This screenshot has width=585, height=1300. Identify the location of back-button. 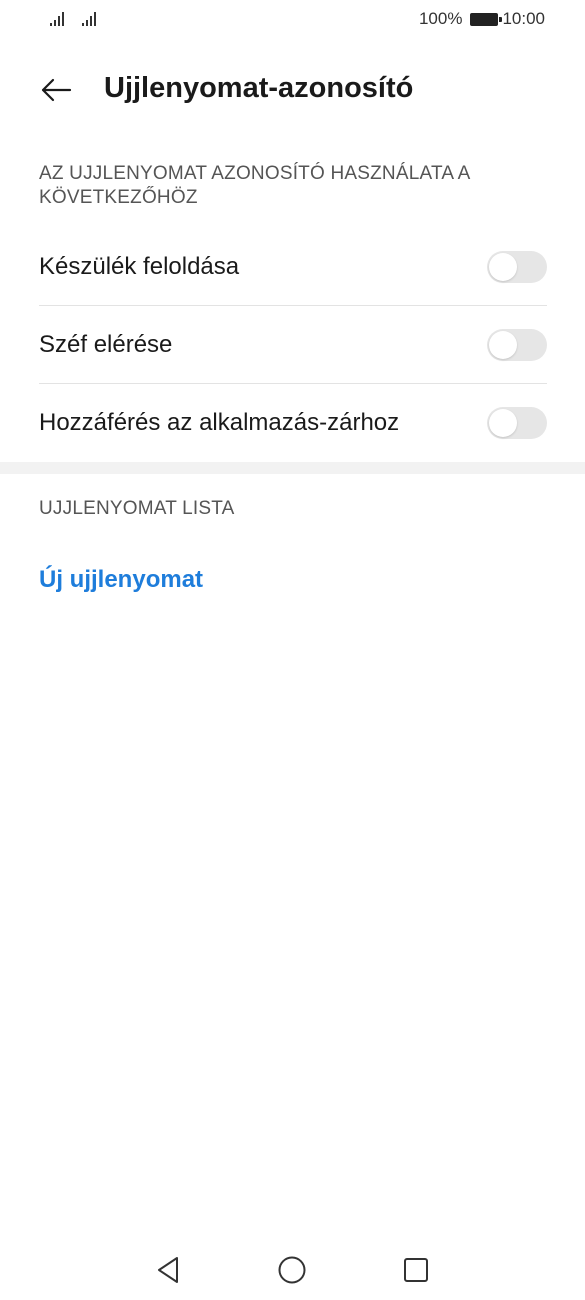
(56, 90).